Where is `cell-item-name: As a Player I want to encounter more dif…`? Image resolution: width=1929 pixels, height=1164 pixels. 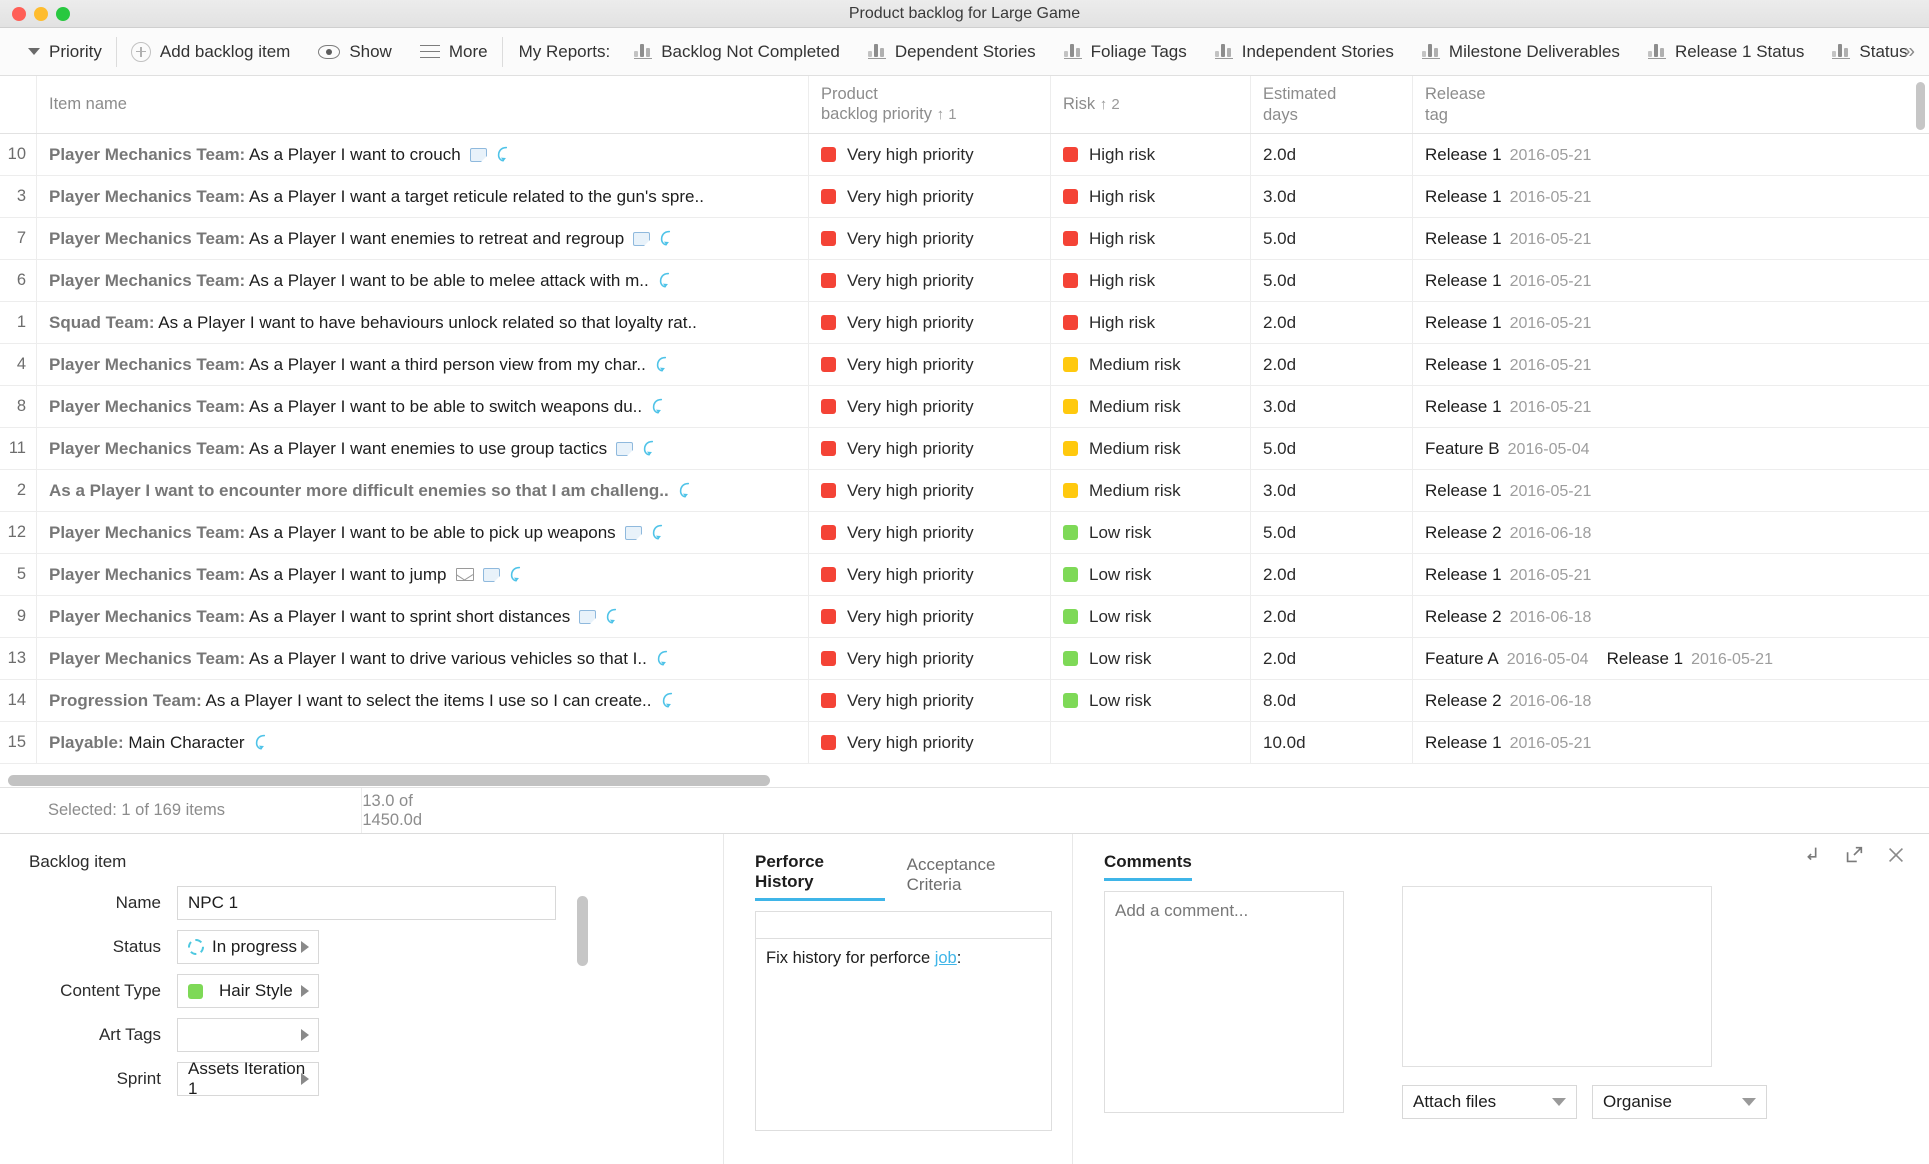 cell-item-name: As a Player I want to encounter more dif… is located at coordinates (422, 490).